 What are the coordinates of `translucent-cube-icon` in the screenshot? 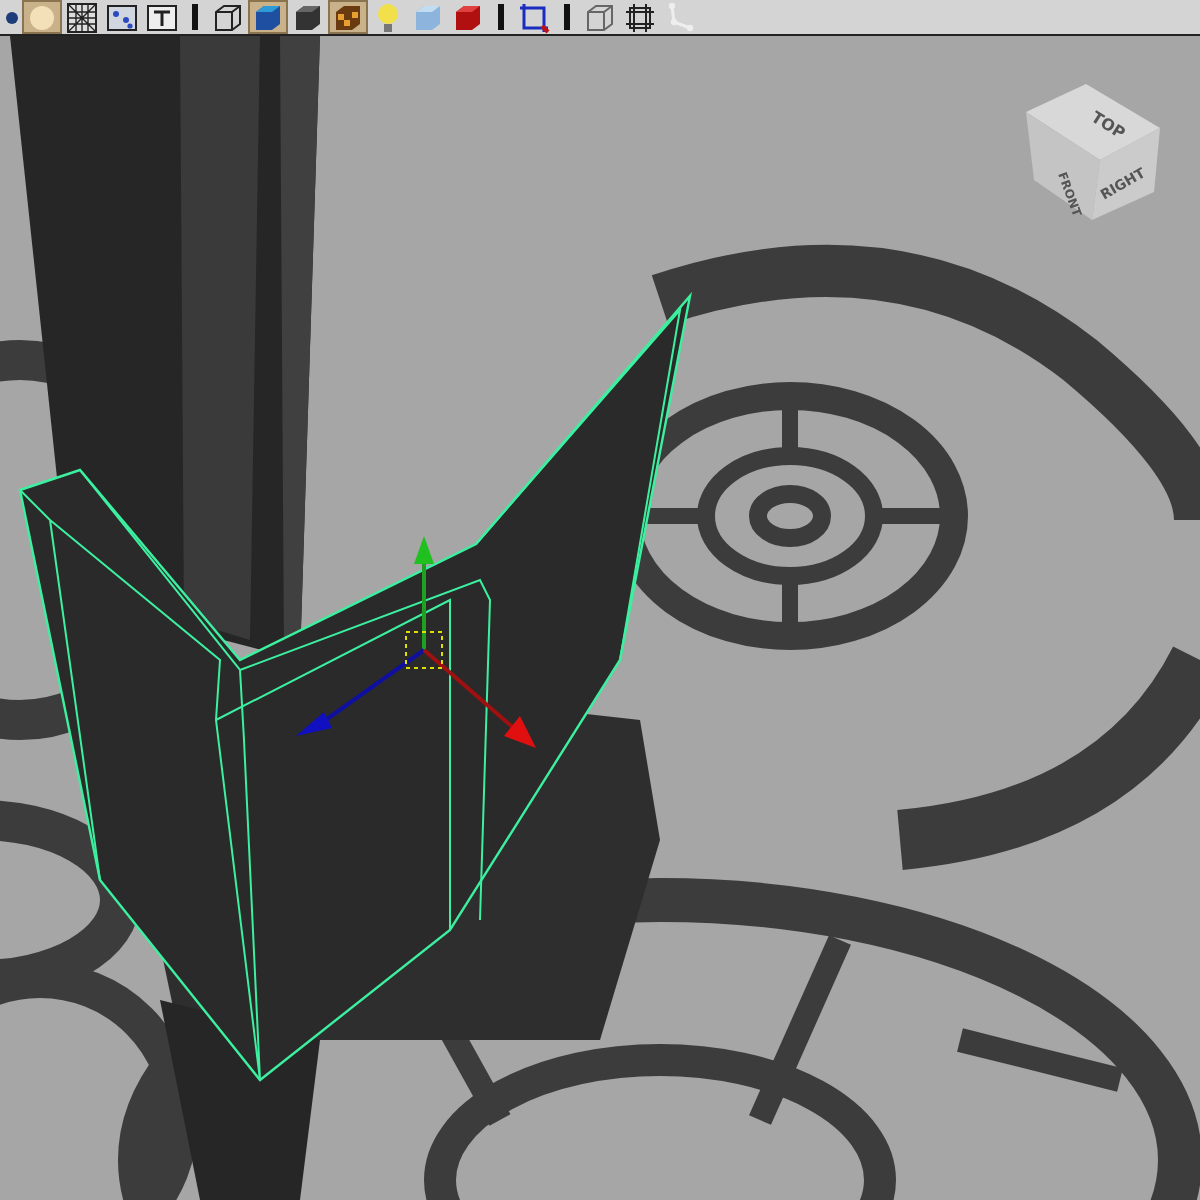 It's located at (428, 17).